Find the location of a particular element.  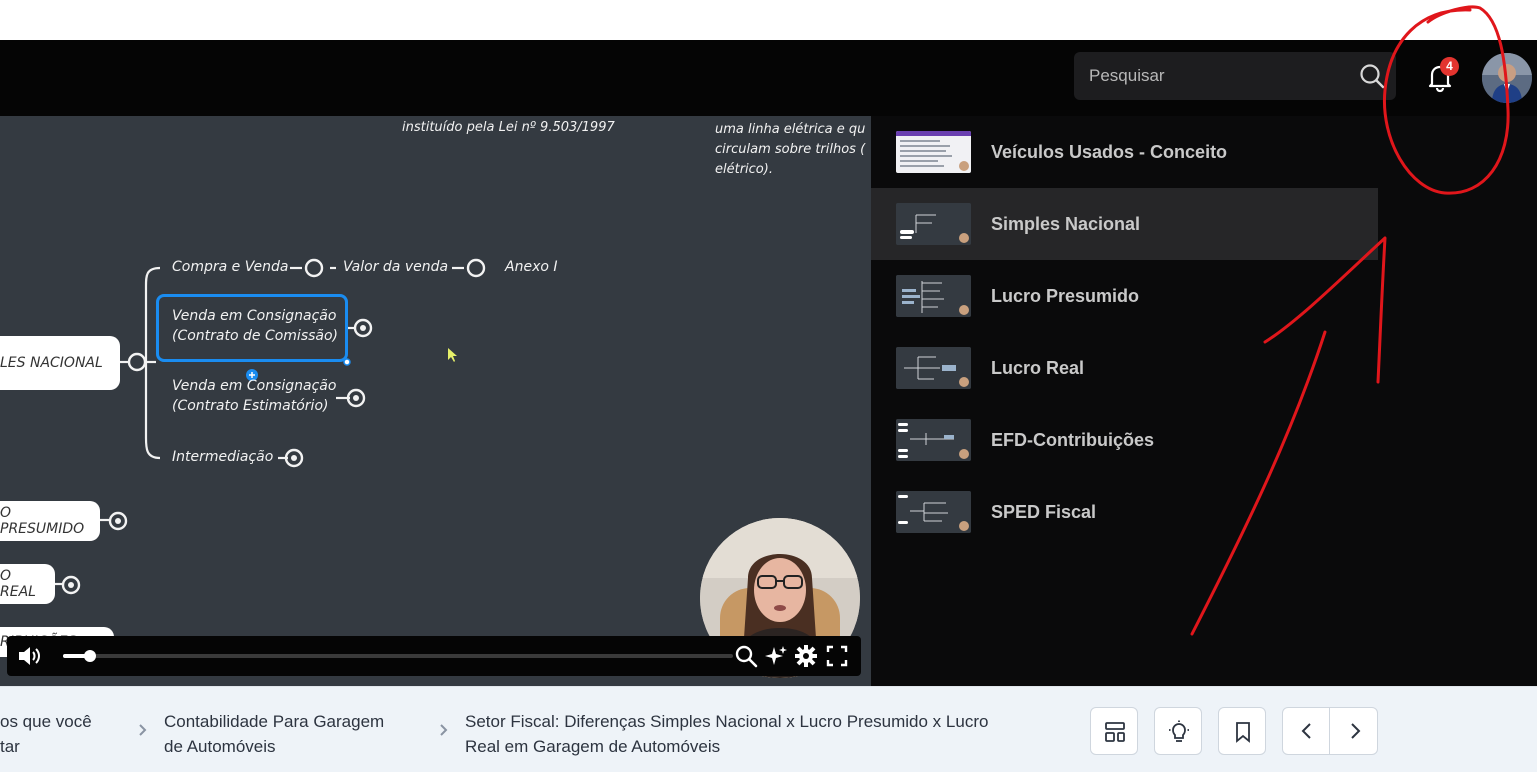

ai-sparkle-icon is located at coordinates (776, 656).